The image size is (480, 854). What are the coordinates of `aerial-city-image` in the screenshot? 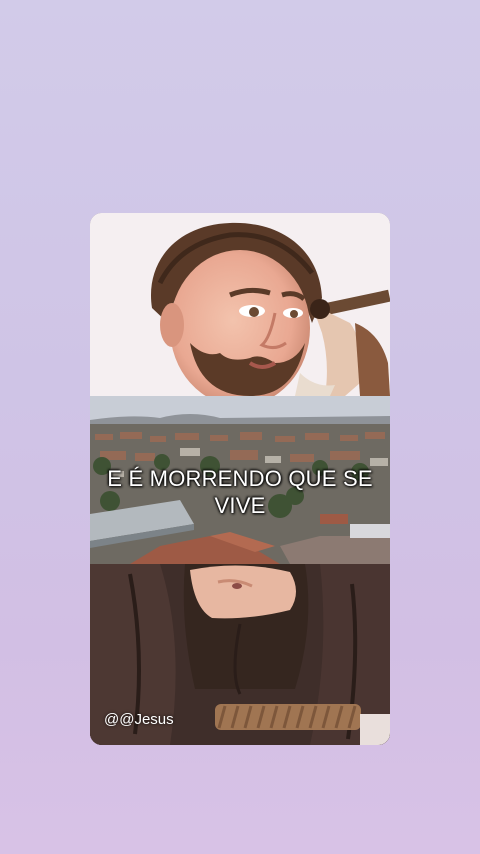 It's located at (240, 480).